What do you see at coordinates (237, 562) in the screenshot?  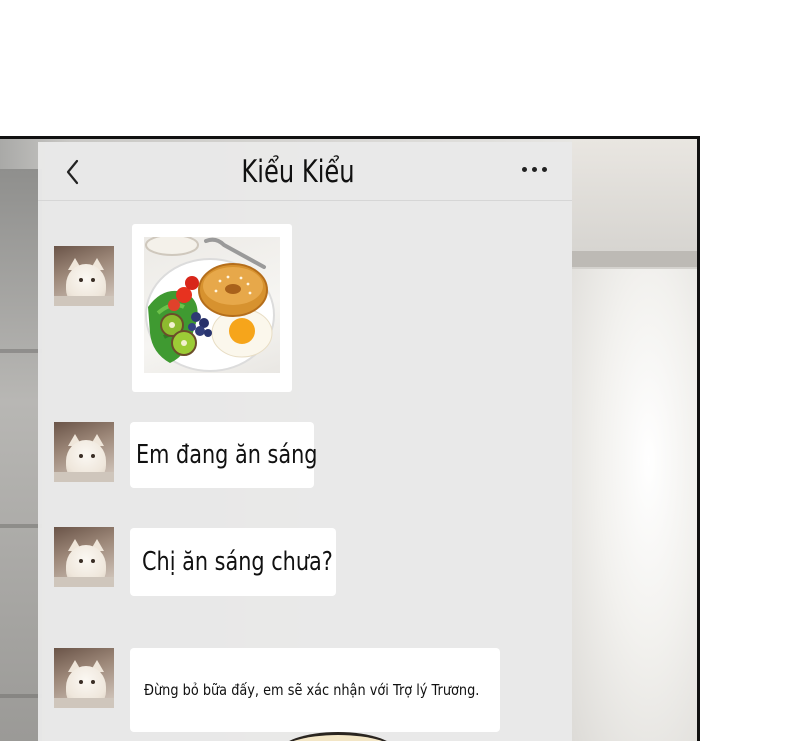 I see `message-text: Chị ăn sáng chưa?` at bounding box center [237, 562].